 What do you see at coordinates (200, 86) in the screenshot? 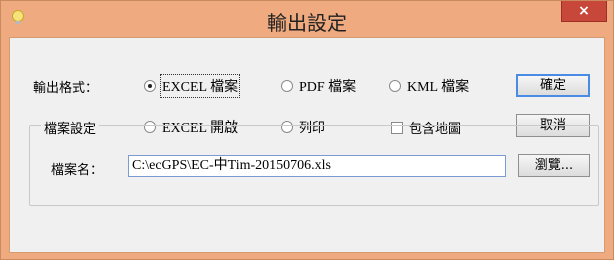
I see `radio-label: EXCEL 檔案` at bounding box center [200, 86].